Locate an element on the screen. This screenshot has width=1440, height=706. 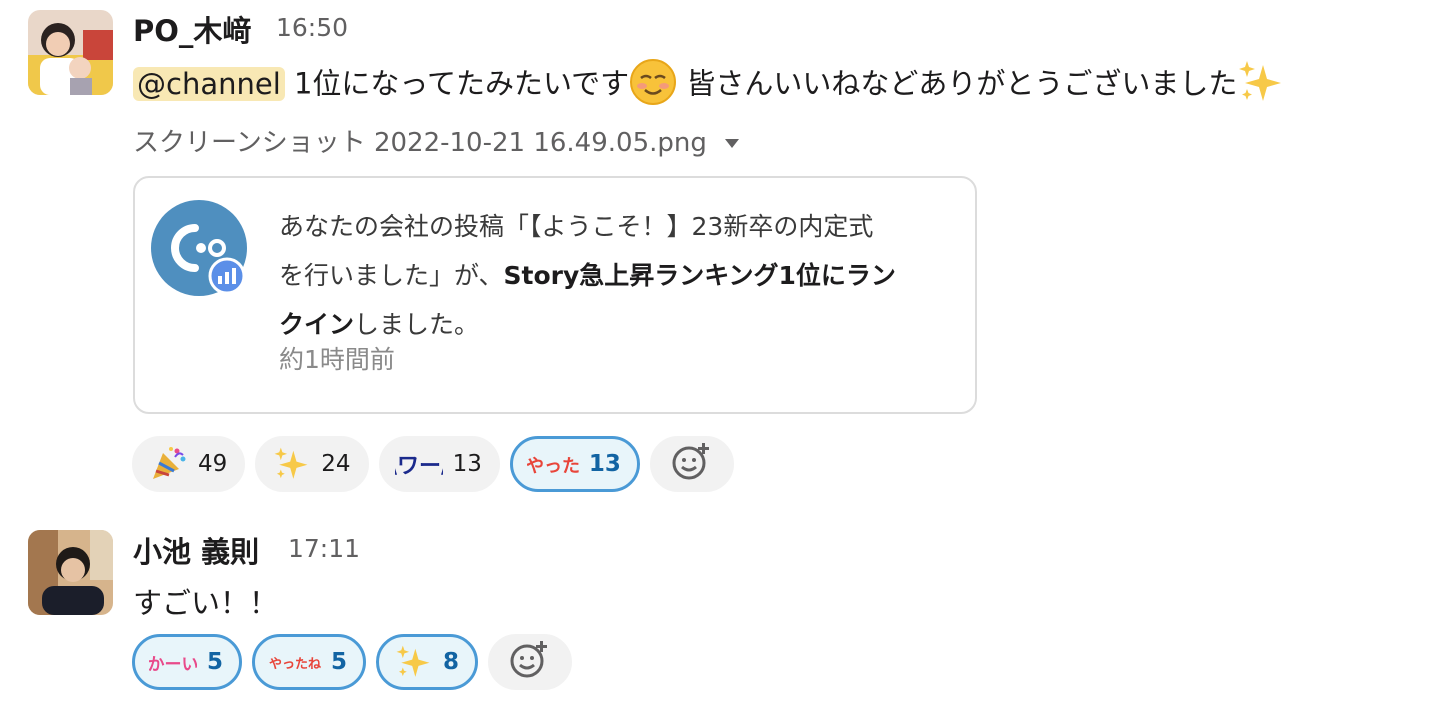
reaction-custom-kawaii: かーい 5 is located at coordinates (187, 662).